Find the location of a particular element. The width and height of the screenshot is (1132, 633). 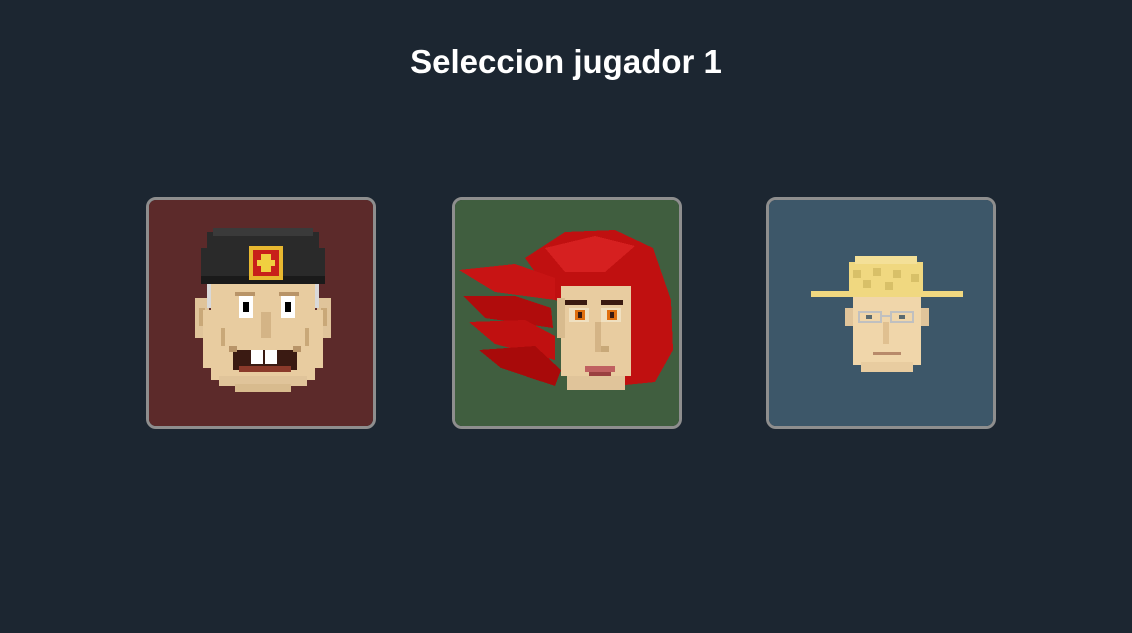

red-haired-woman-portrait-icon is located at coordinates (567, 313).